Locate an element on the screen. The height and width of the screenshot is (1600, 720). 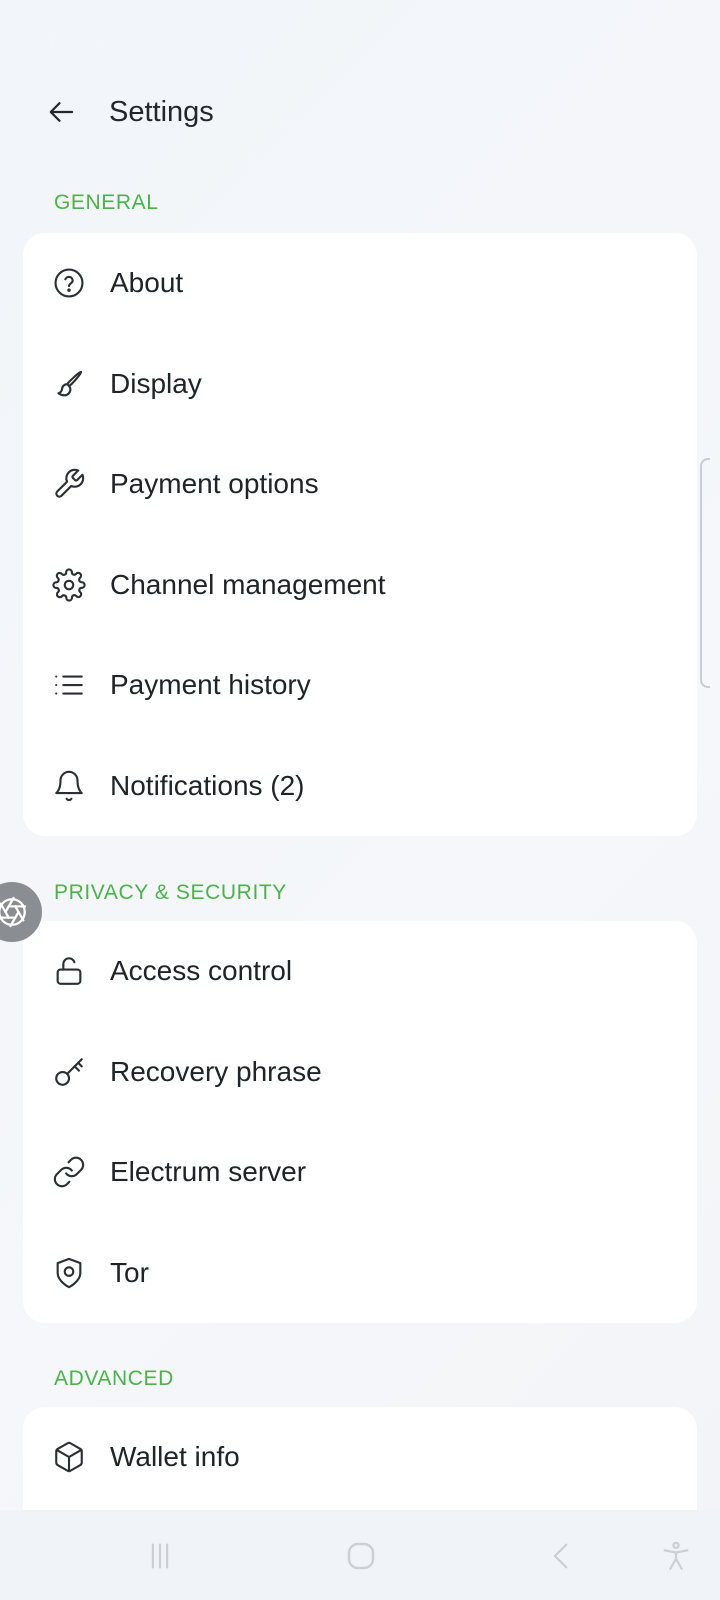
wrench-icon is located at coordinates (69, 484).